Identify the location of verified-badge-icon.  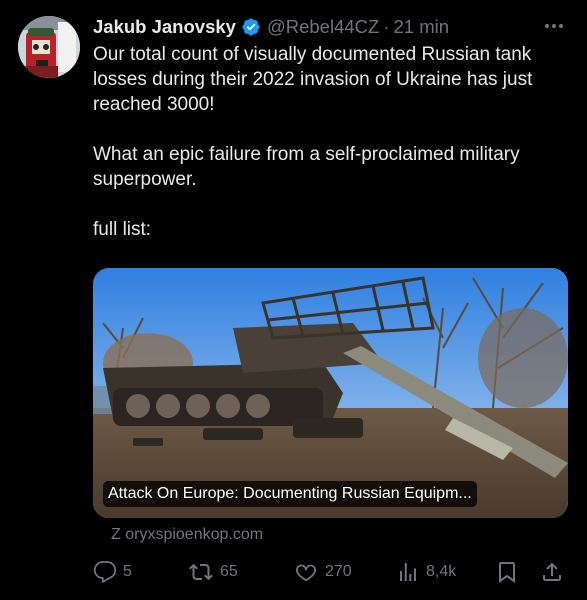
(251, 27).